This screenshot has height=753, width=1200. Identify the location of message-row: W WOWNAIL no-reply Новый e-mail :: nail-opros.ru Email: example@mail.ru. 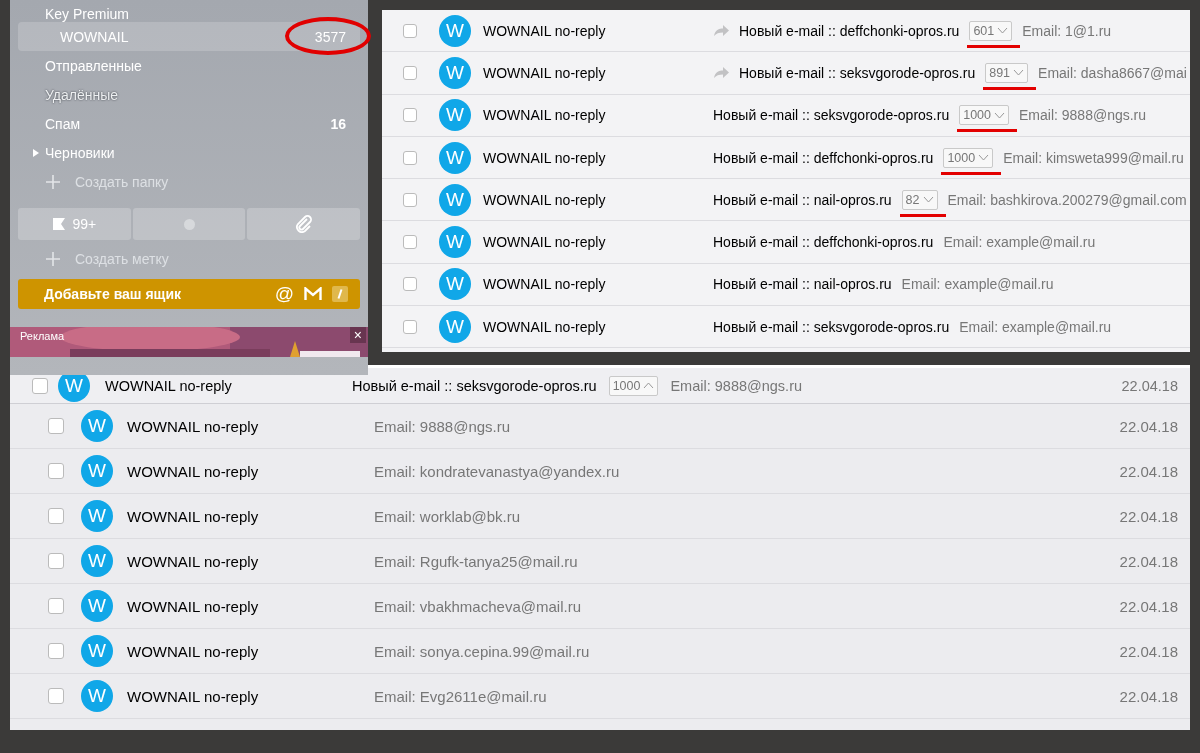
(786, 285).